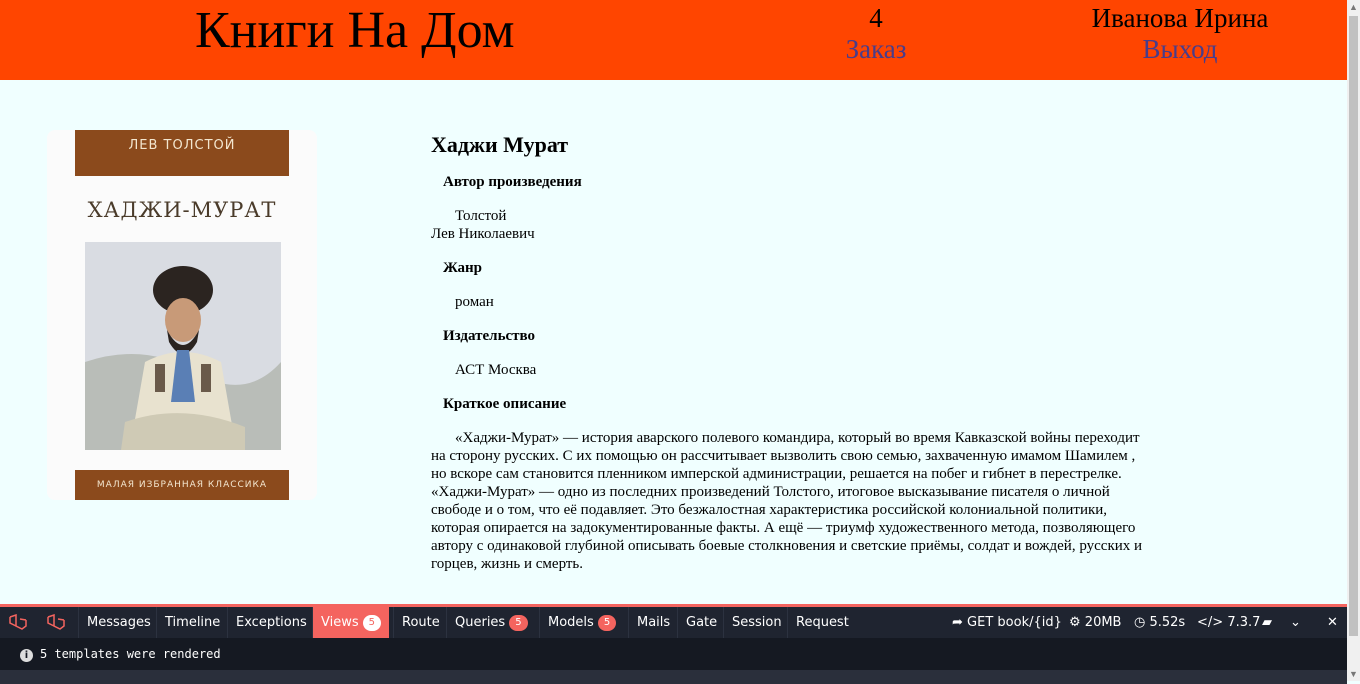 This screenshot has height=684, width=1360. I want to click on tab-exceptions: Exceptions, so click(271, 622).